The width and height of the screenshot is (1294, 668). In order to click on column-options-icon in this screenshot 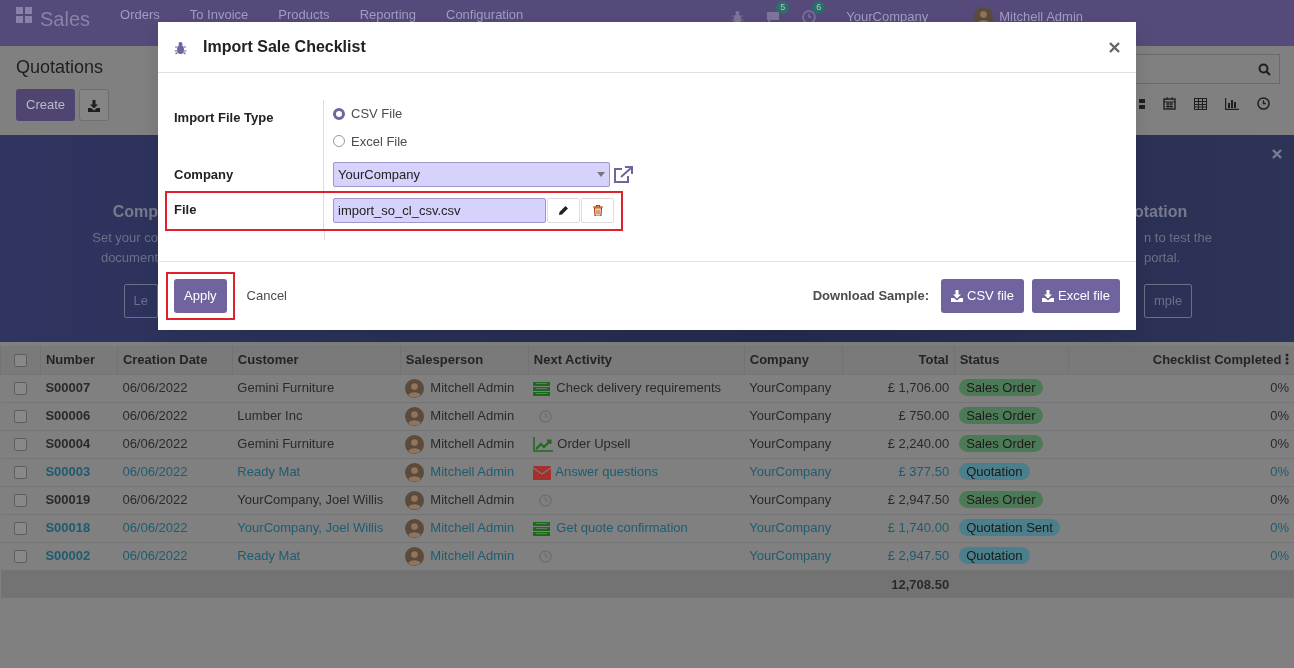, I will do `click(1287, 359)`.